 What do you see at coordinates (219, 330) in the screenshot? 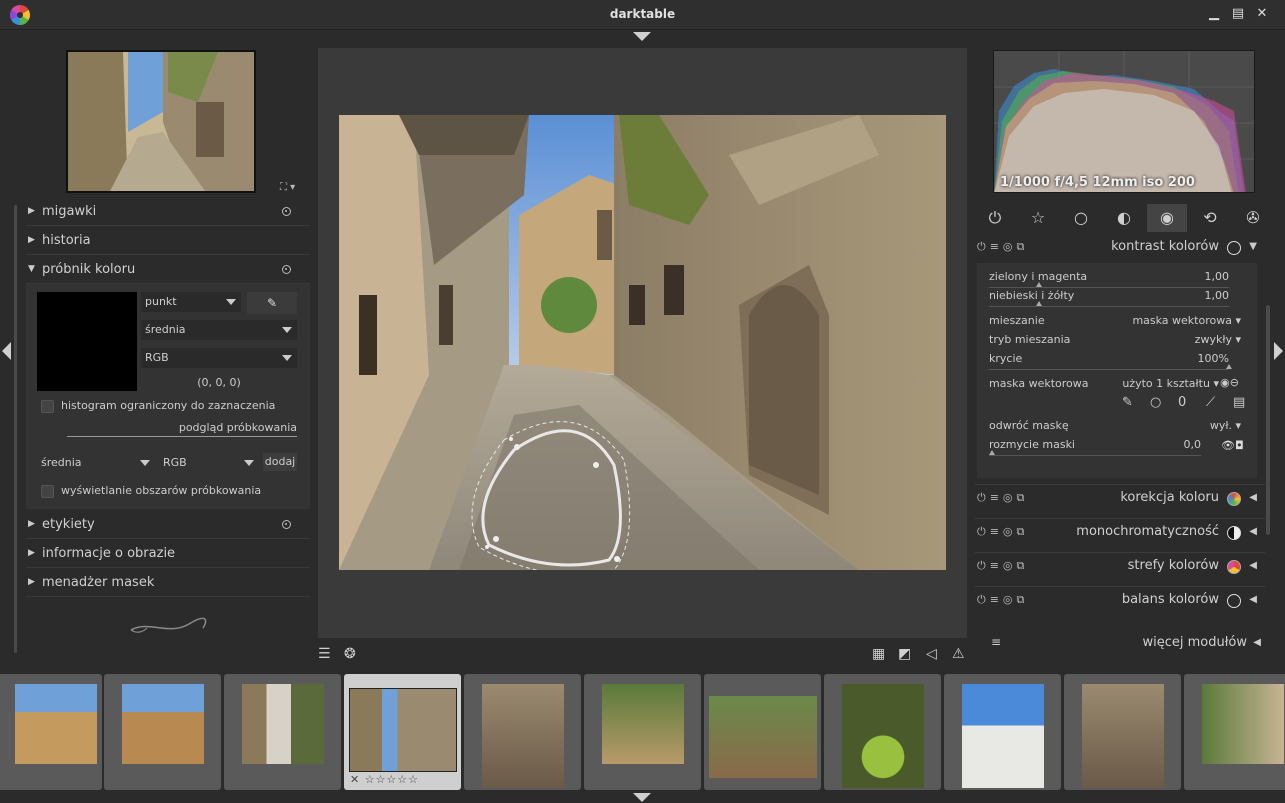
I see `picker-stat-select: średnia` at bounding box center [219, 330].